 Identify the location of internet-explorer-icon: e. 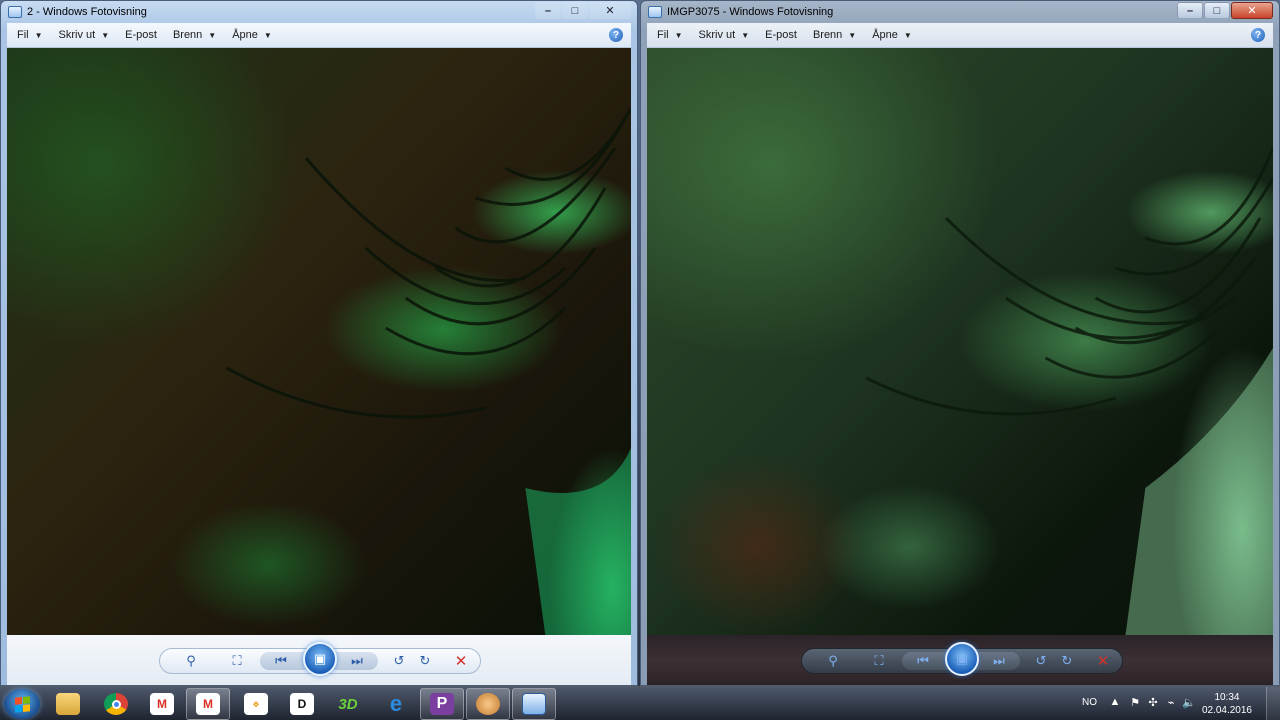
(396, 703).